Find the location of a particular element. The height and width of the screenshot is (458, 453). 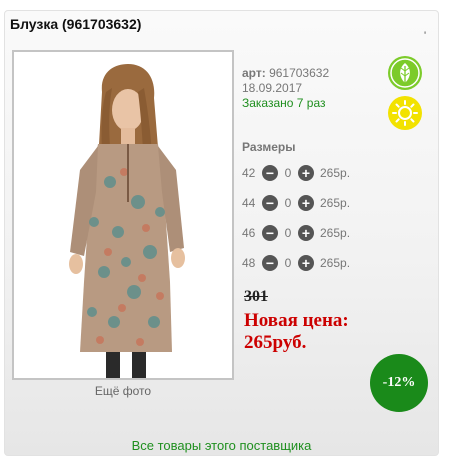

product-date: 18.09.2017 is located at coordinates (272, 88).